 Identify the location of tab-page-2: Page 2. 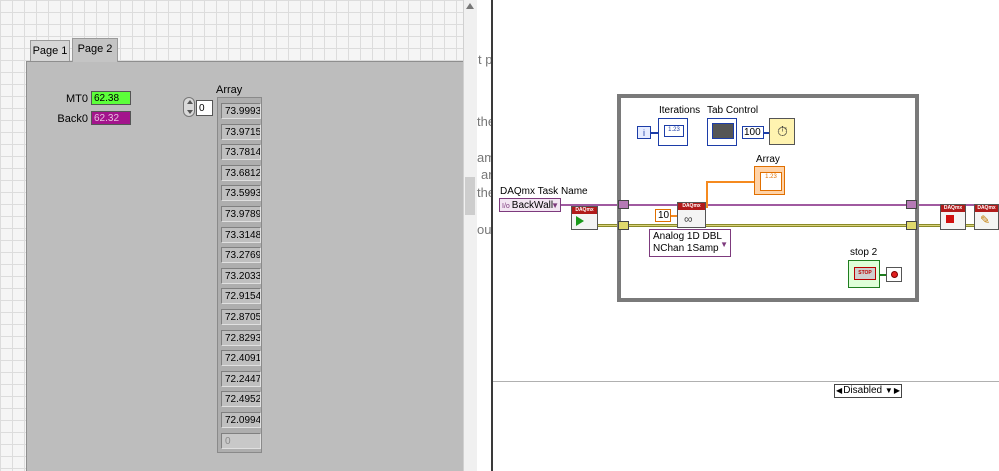
(95, 50).